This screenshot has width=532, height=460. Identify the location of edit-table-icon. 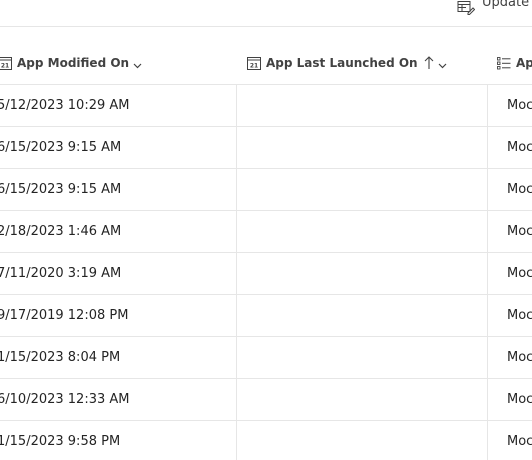
(466, 7).